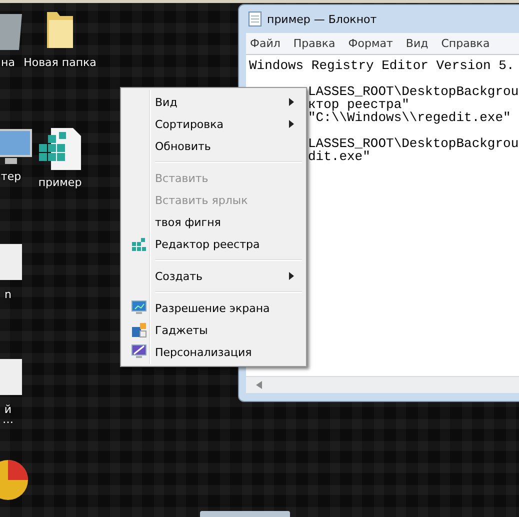  I want to click on icon-label: й, so click(8, 409).